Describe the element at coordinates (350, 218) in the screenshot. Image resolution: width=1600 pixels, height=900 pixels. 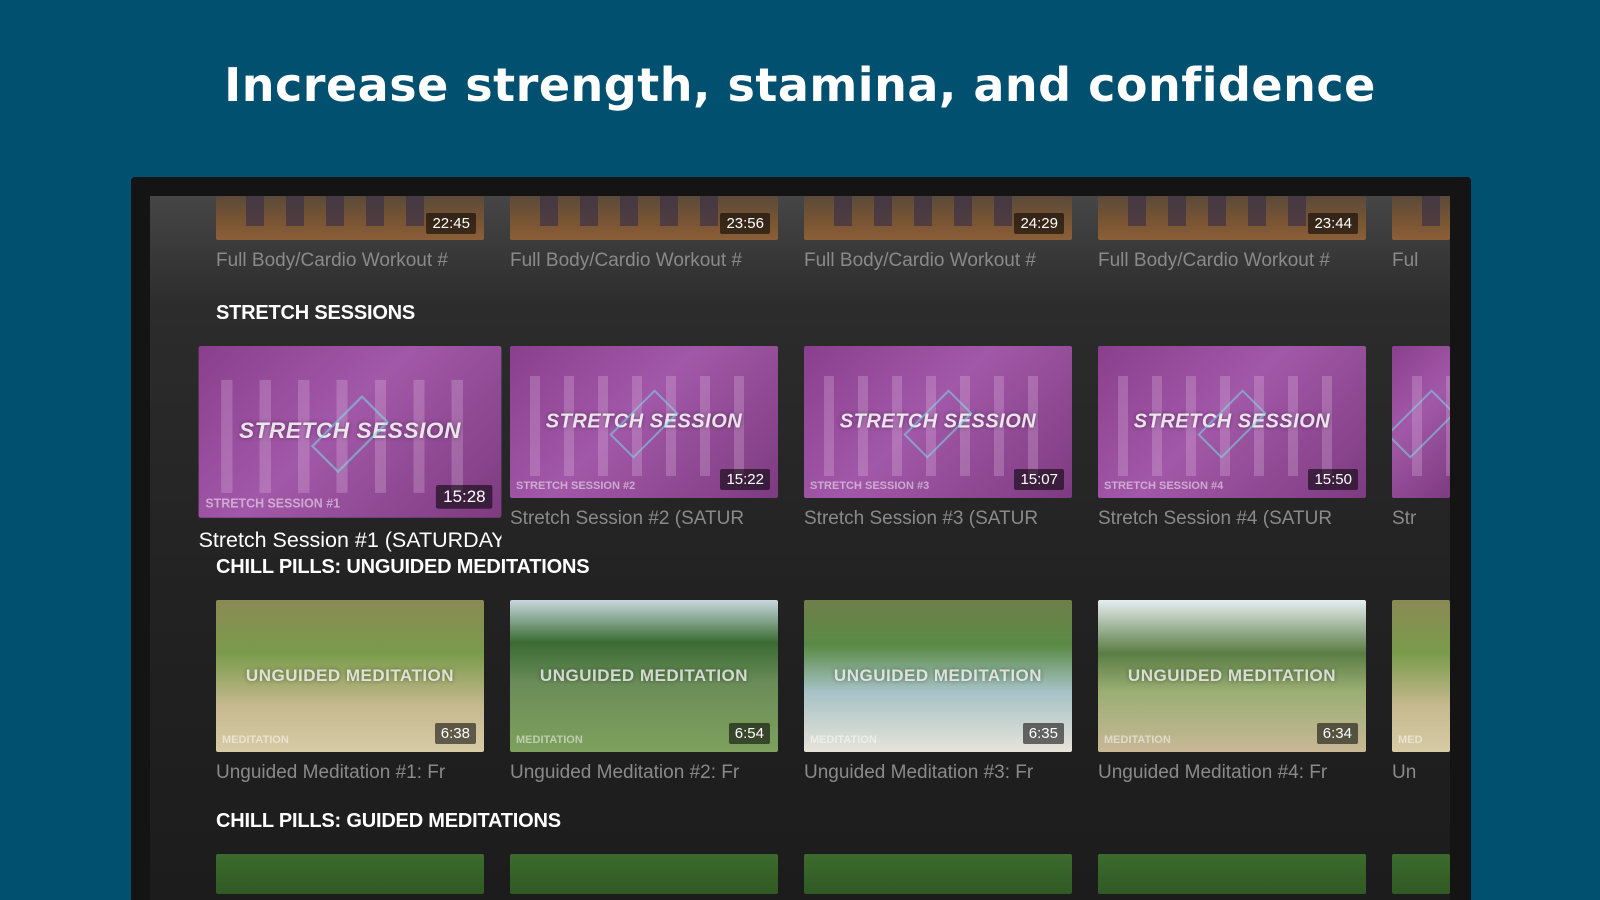
I see `video-thumbnail: 22:45` at that location.